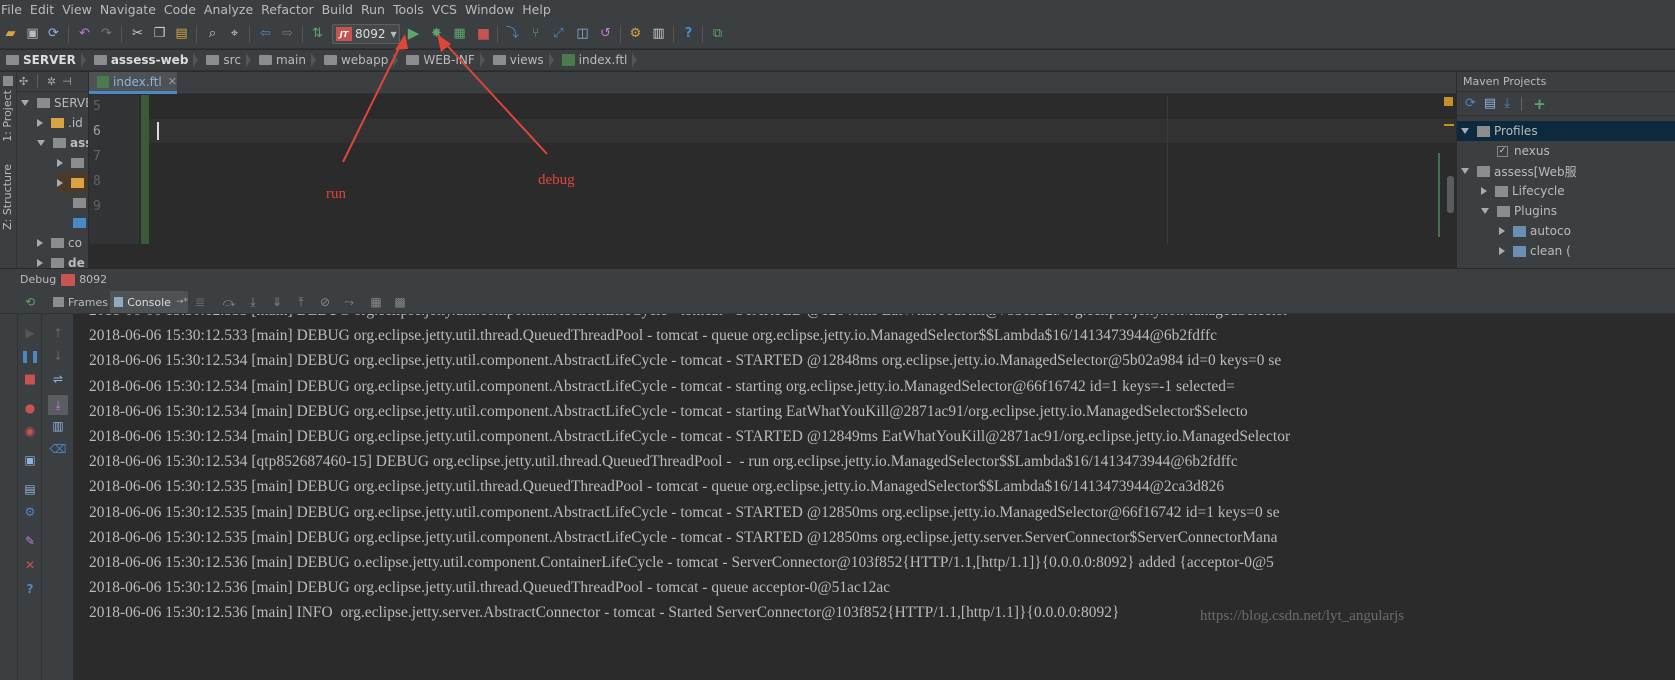 This screenshot has height=680, width=1675. I want to click on maven-tree-item: Profiles, so click(1566, 131).